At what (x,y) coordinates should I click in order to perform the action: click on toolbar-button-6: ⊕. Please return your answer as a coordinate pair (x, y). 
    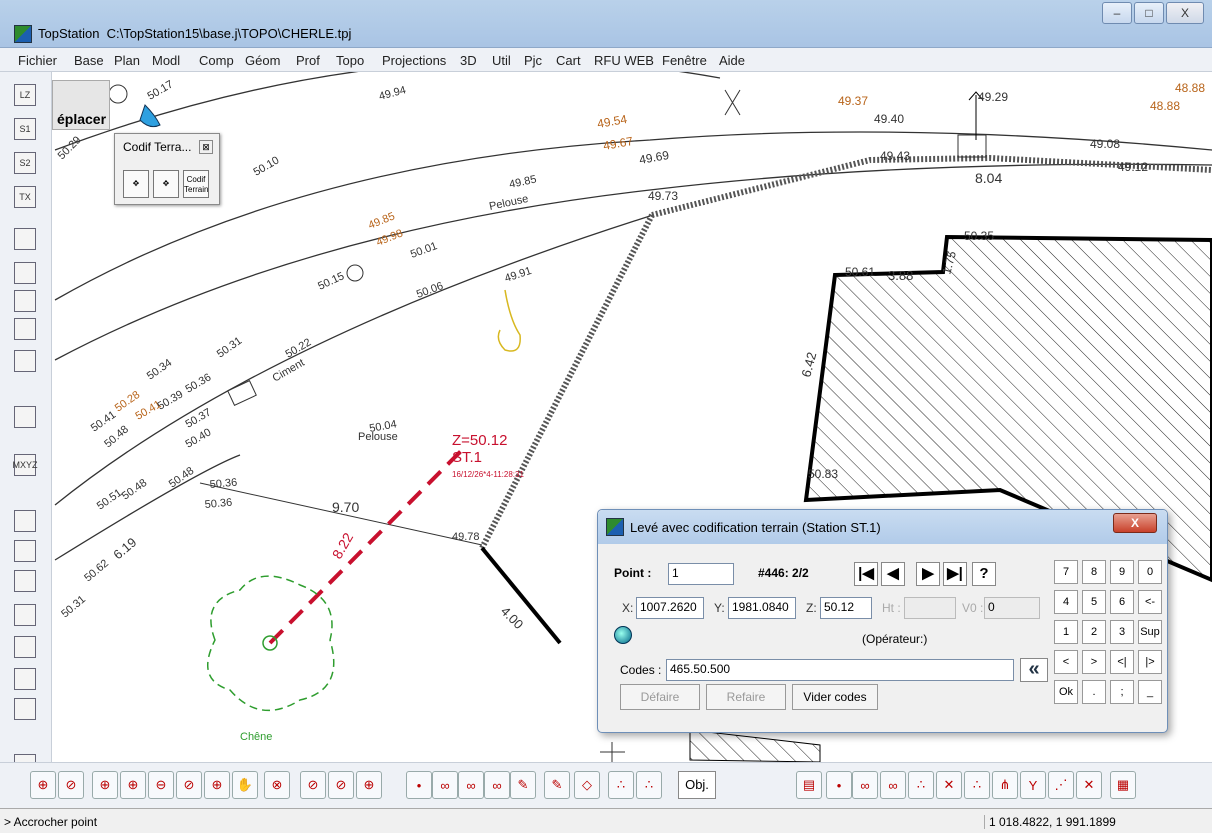
    Looking at the image, I should click on (217, 785).